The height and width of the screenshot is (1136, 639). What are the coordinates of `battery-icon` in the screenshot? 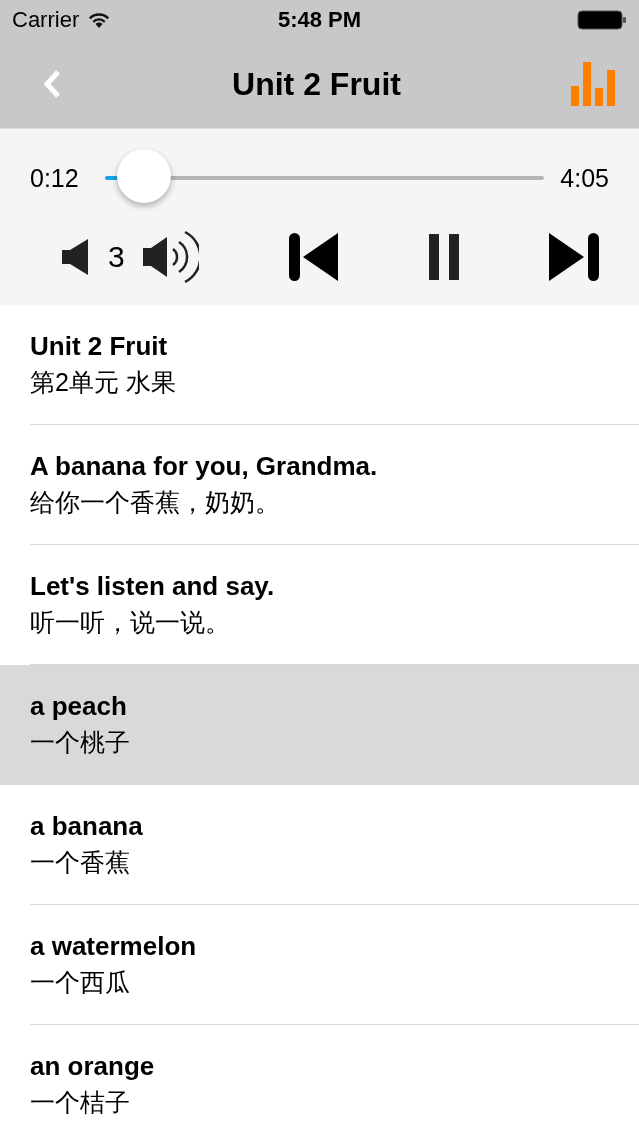 It's located at (602, 20).